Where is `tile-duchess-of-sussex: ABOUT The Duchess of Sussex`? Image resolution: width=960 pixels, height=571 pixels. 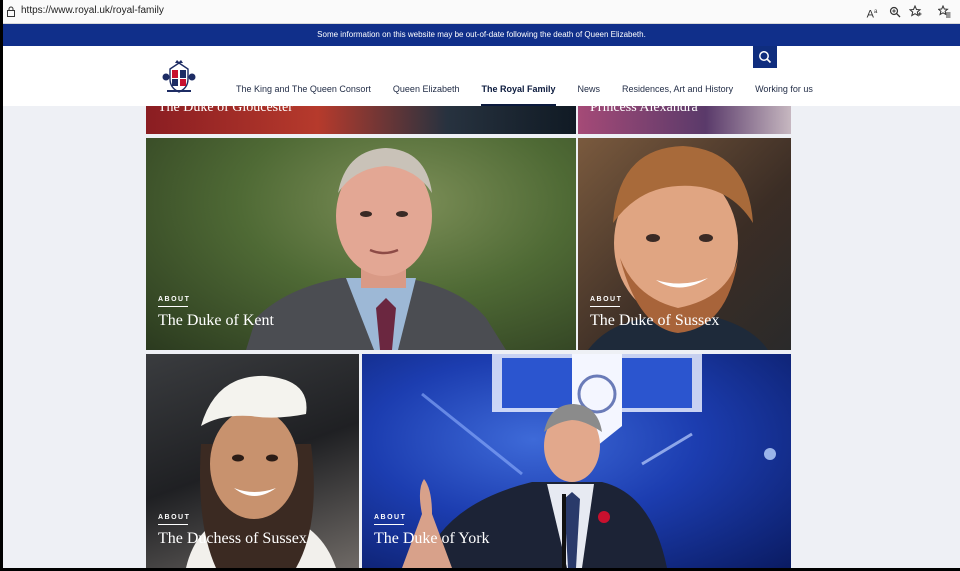 tile-duchess-of-sussex: ABOUT The Duchess of Sussex is located at coordinates (252, 461).